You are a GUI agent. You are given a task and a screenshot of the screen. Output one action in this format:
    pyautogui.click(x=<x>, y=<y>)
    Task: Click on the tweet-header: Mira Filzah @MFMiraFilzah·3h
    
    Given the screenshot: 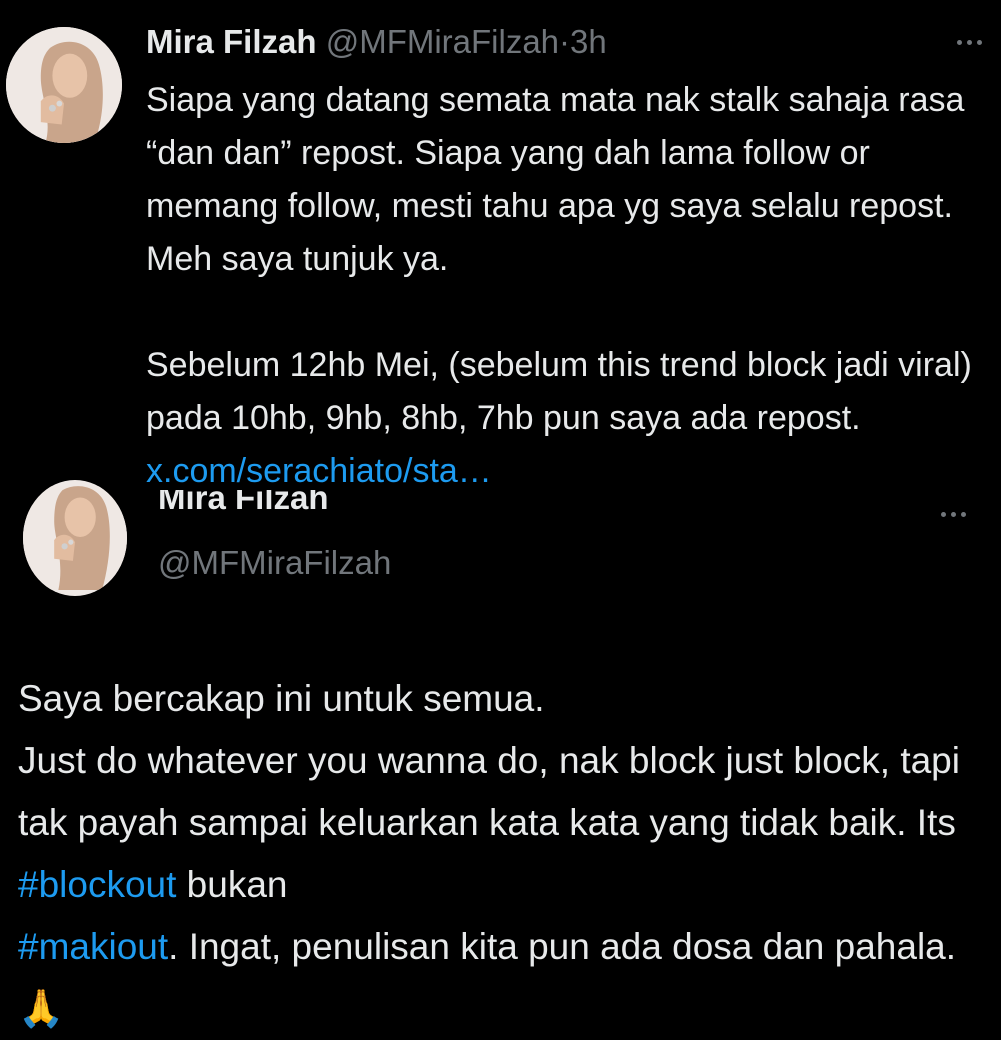 What is the action you would take?
    pyautogui.click(x=376, y=42)
    